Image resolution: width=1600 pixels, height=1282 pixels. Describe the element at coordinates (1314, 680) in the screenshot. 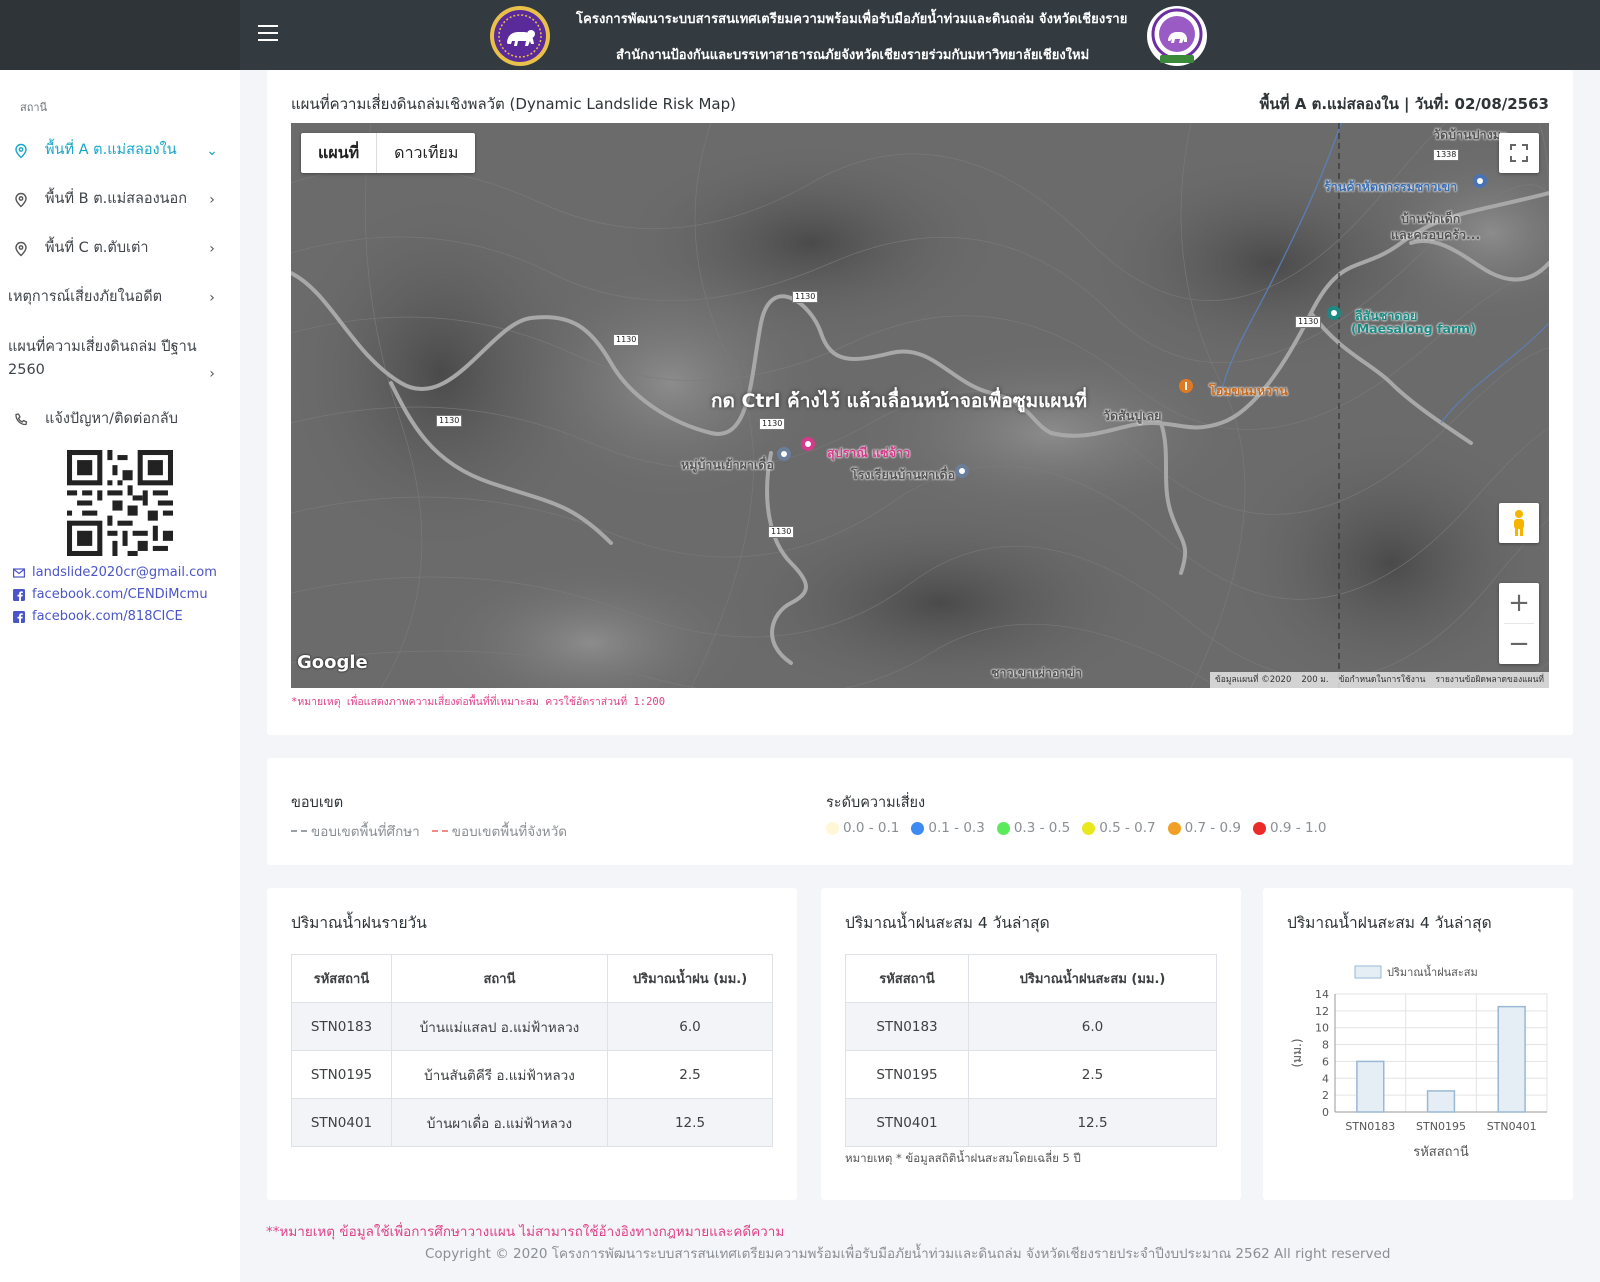

I see `map-scale: 200 ม.` at that location.